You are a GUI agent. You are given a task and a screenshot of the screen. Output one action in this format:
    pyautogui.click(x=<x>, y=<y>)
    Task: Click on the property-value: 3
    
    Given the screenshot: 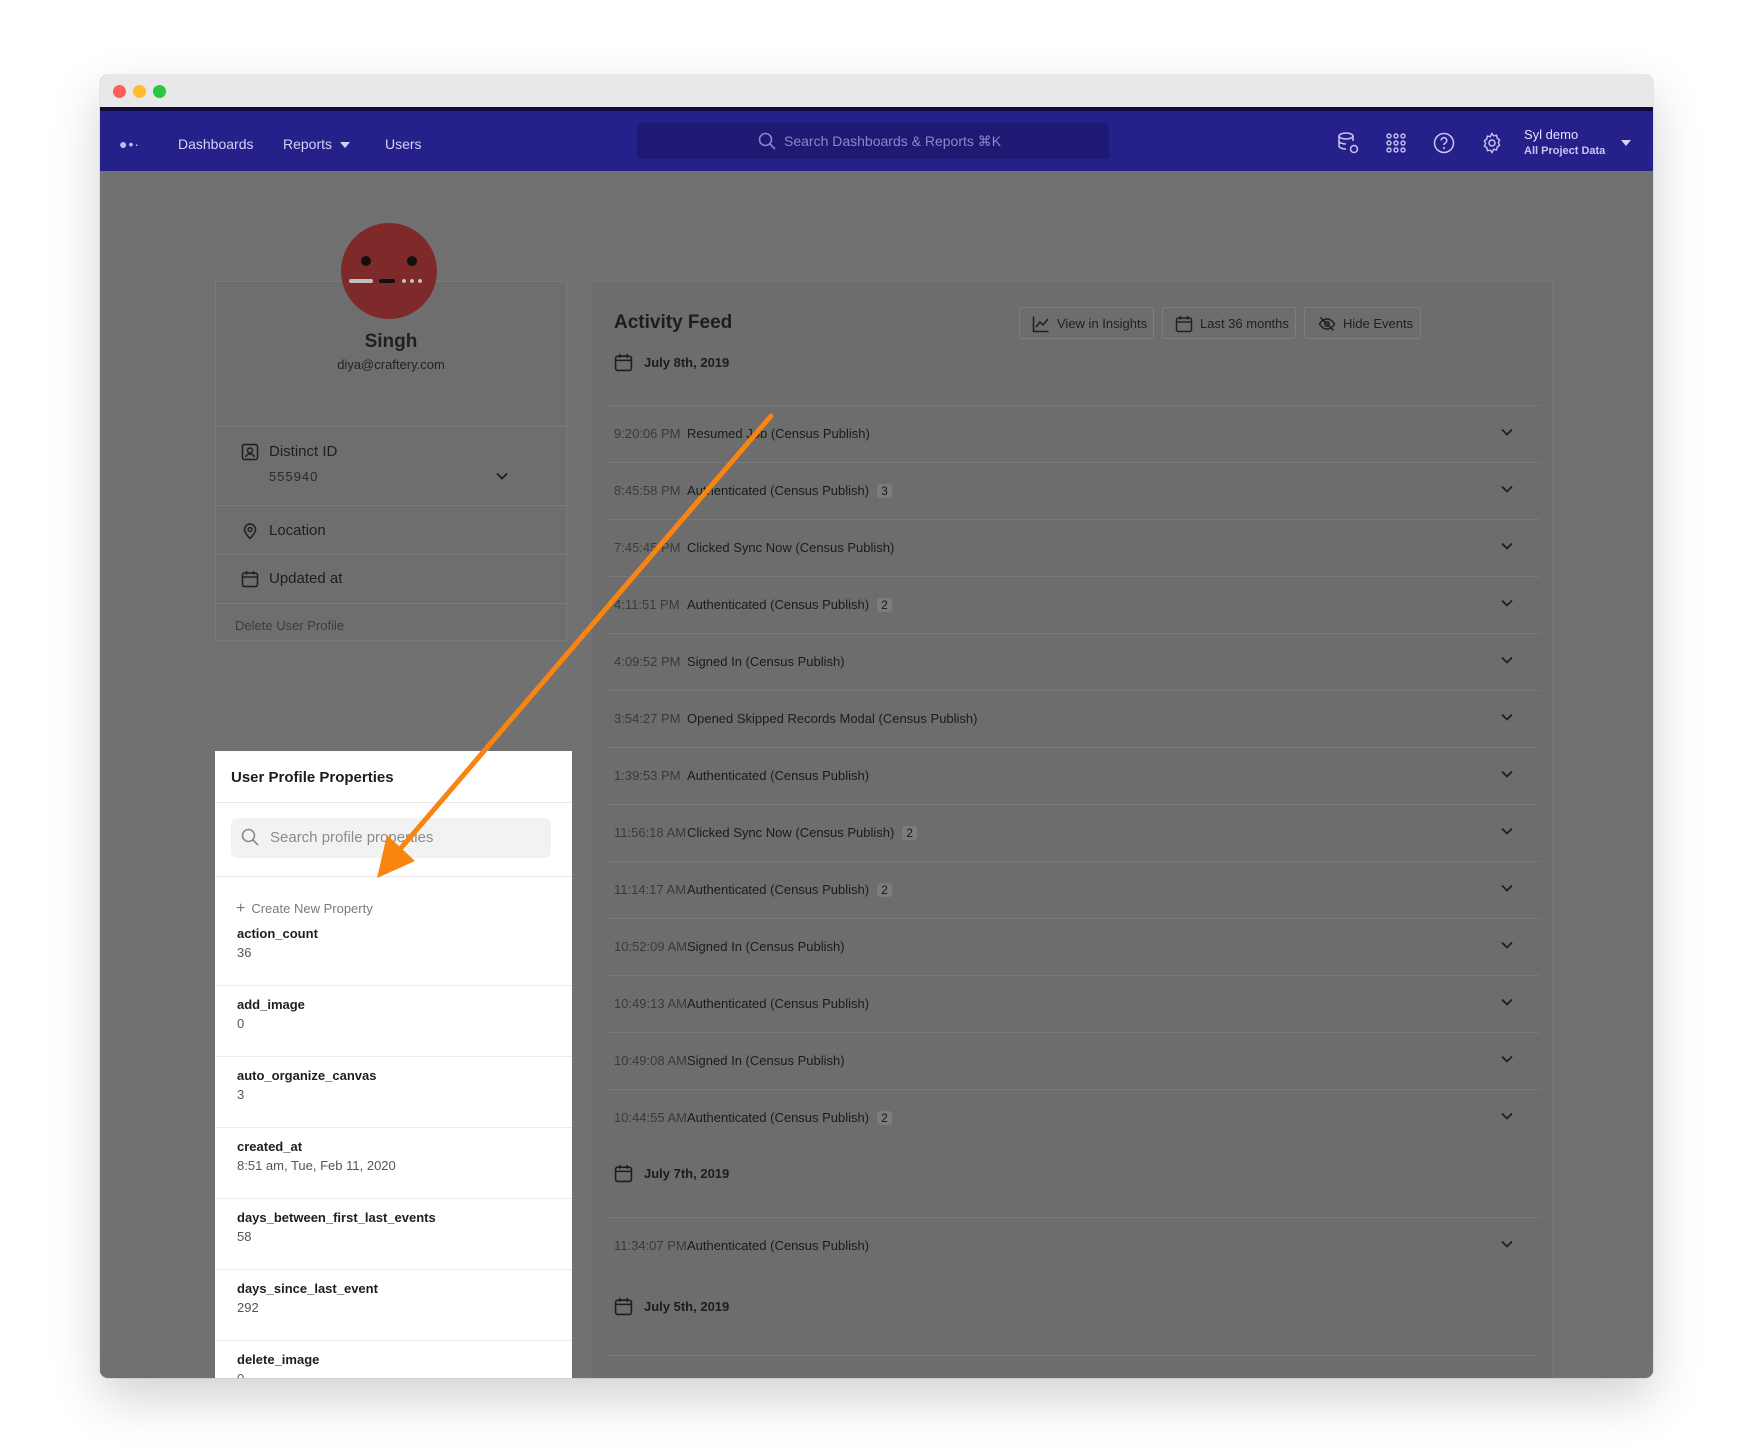 What is the action you would take?
    pyautogui.click(x=241, y=1094)
    